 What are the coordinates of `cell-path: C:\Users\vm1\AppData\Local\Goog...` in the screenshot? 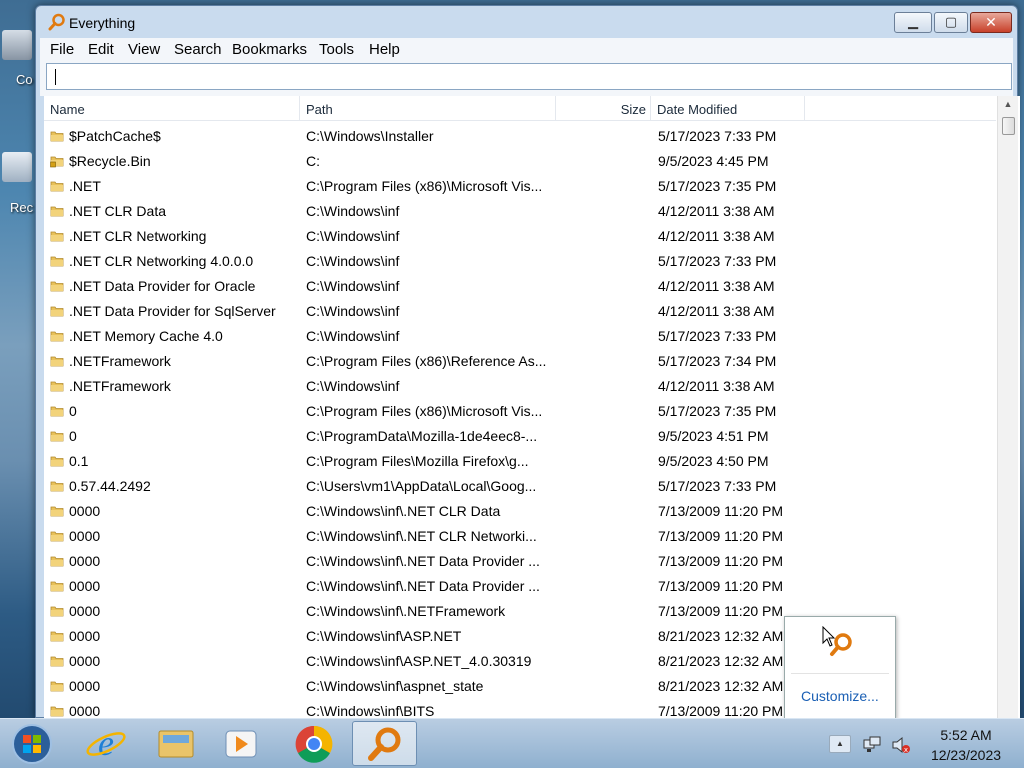 It's located at (421, 486).